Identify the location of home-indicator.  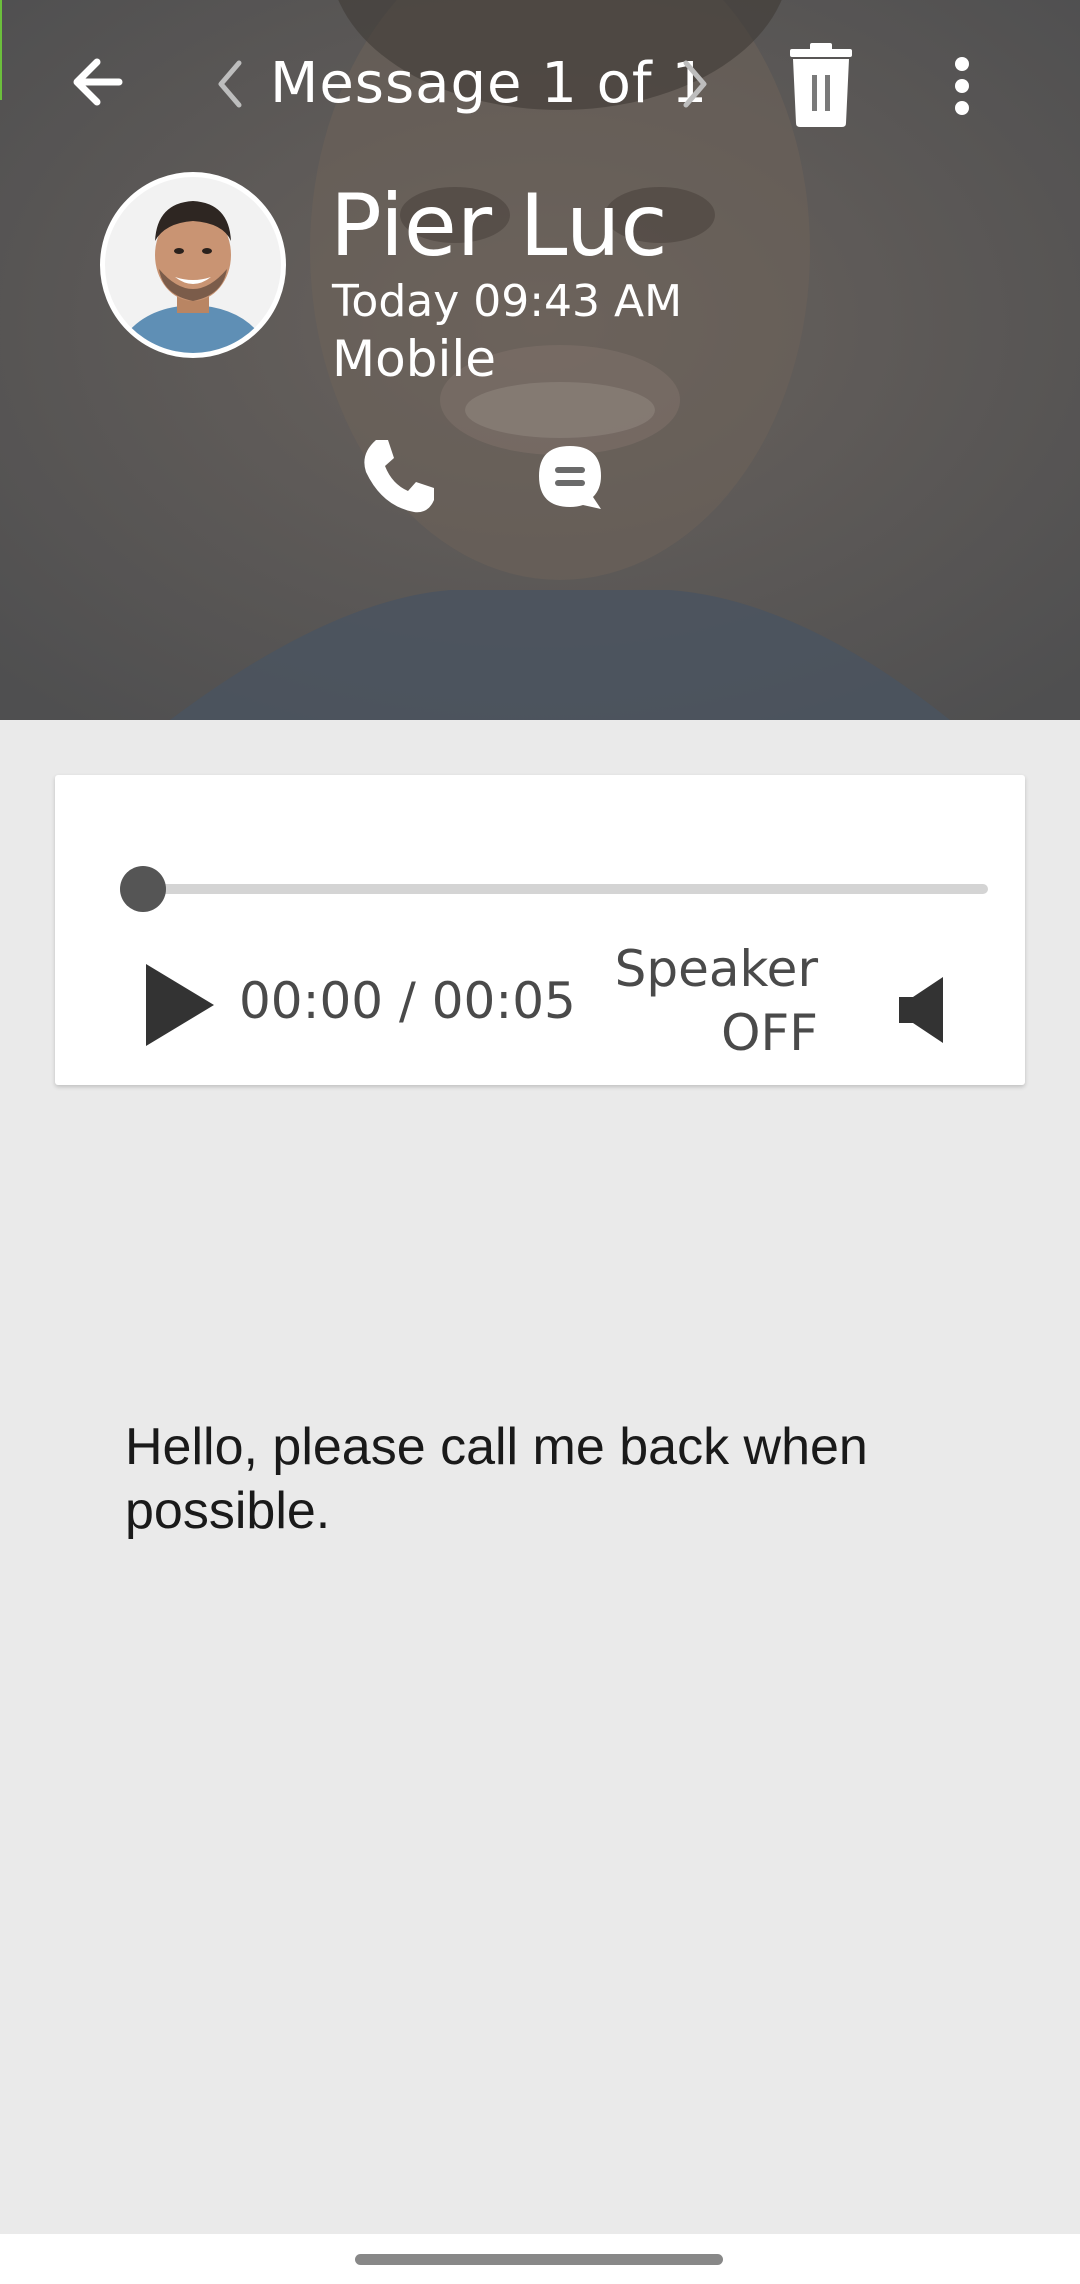
(539, 2259).